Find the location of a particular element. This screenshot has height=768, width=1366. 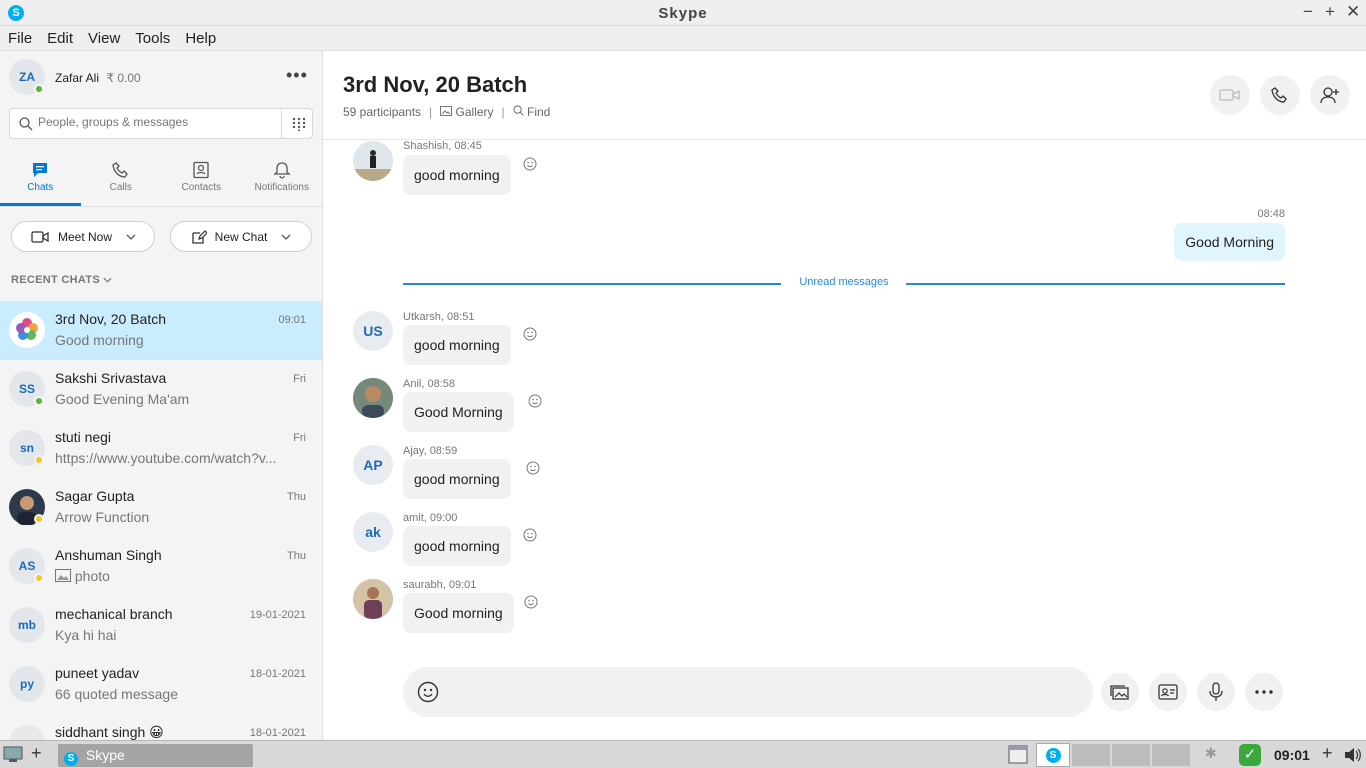

chat-item-sagar: Sagar Gupta Arrow Function Thu is located at coordinates (161, 507).